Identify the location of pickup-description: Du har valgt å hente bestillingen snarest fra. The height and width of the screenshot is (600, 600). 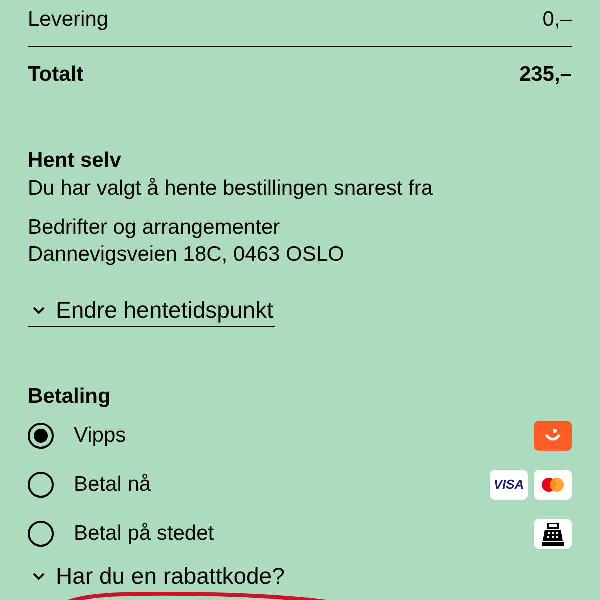
(231, 189).